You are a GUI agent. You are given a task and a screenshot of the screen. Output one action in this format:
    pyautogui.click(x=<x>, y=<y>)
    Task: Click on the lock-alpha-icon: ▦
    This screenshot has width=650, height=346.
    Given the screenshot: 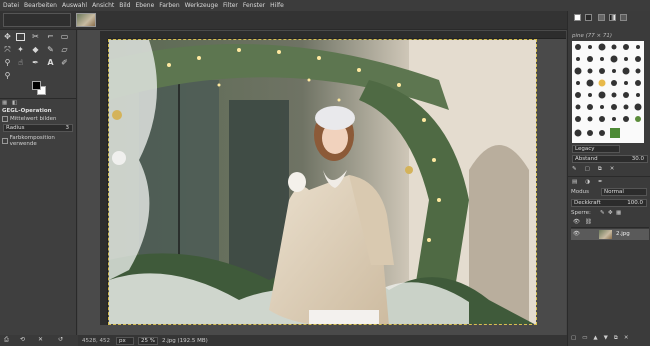 What is the action you would take?
    pyautogui.click(x=618, y=213)
    